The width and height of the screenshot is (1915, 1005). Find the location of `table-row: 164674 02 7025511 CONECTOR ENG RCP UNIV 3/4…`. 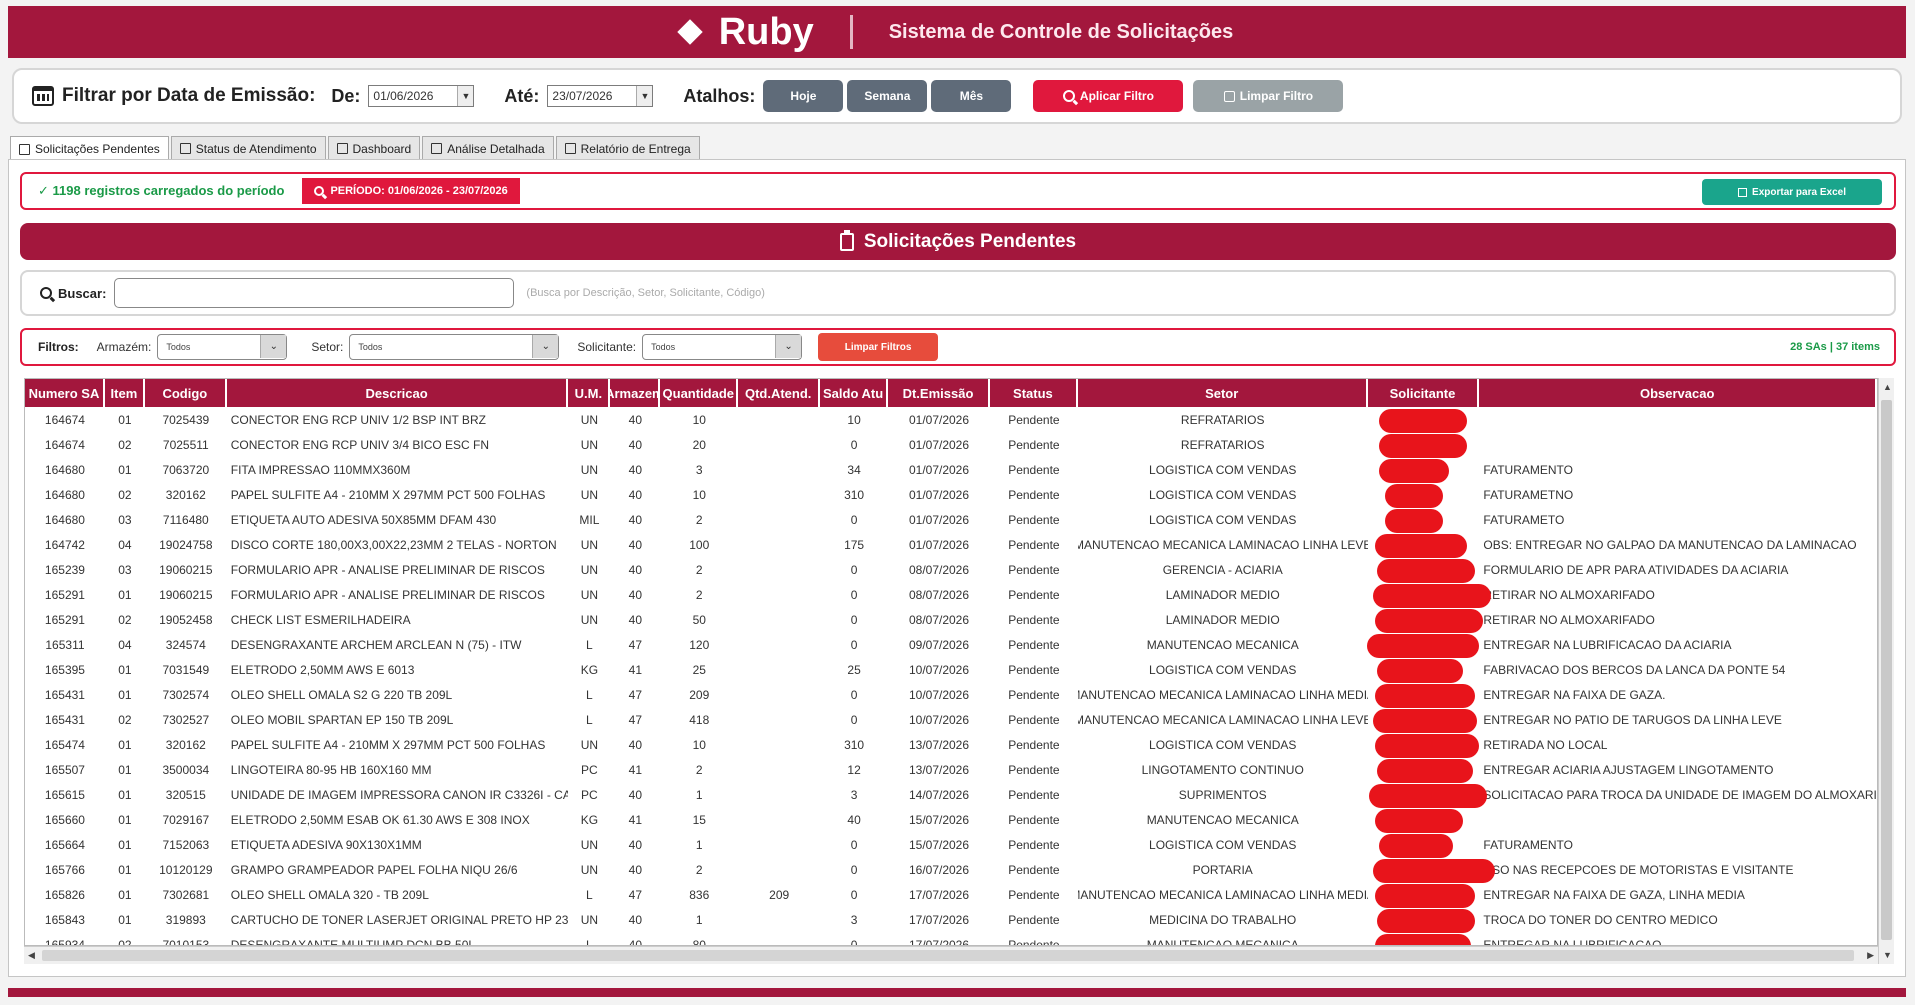

table-row: 164674 02 7025511 CONECTOR ENG RCP UNIV 3/4… is located at coordinates (951, 444).